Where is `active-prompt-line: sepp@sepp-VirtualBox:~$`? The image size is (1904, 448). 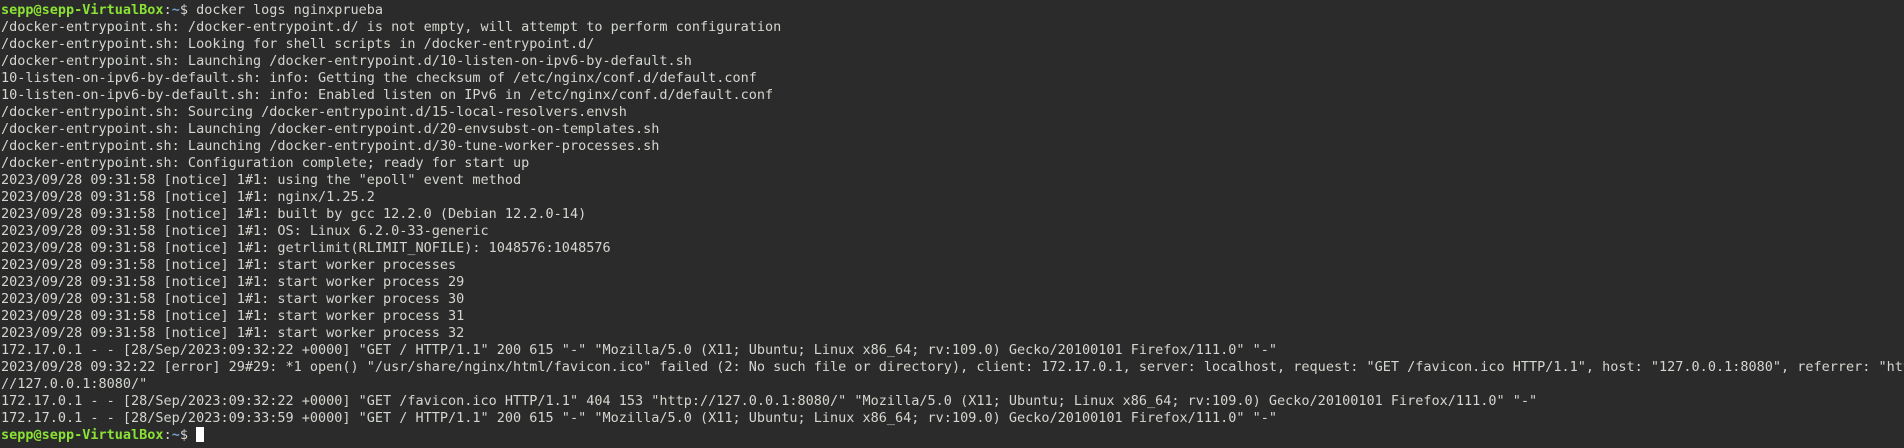
active-prompt-line: sepp@sepp-VirtualBox:~$ is located at coordinates (952, 435).